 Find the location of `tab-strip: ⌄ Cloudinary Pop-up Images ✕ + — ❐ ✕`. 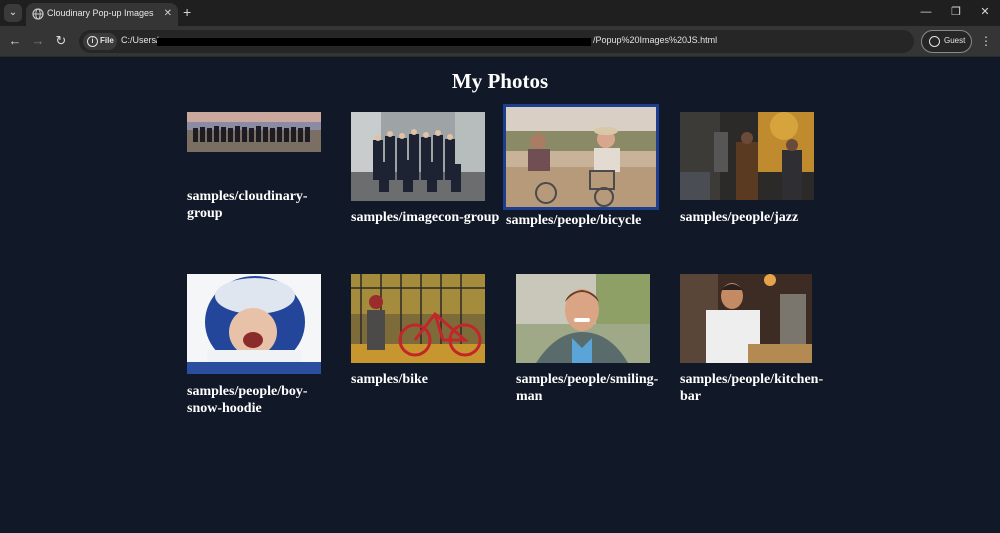

tab-strip: ⌄ Cloudinary Pop-up Images ✕ + — ❐ ✕ is located at coordinates (500, 13).